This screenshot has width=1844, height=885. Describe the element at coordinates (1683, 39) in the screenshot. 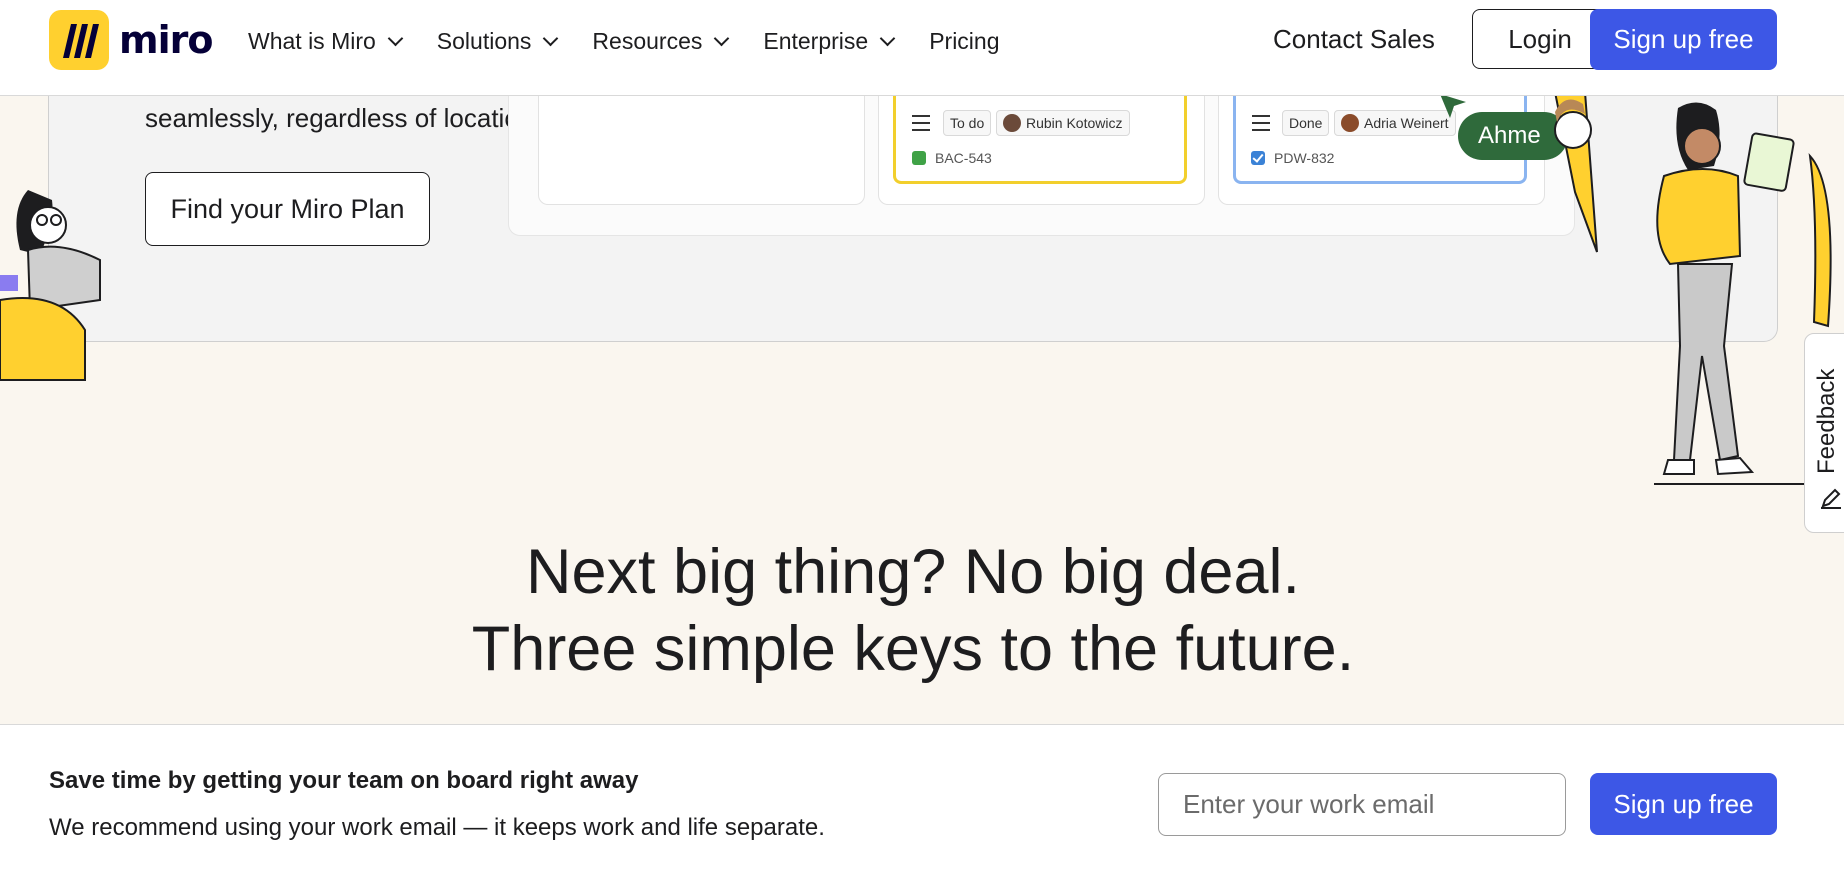

I see `signup-button: Sign up free` at that location.